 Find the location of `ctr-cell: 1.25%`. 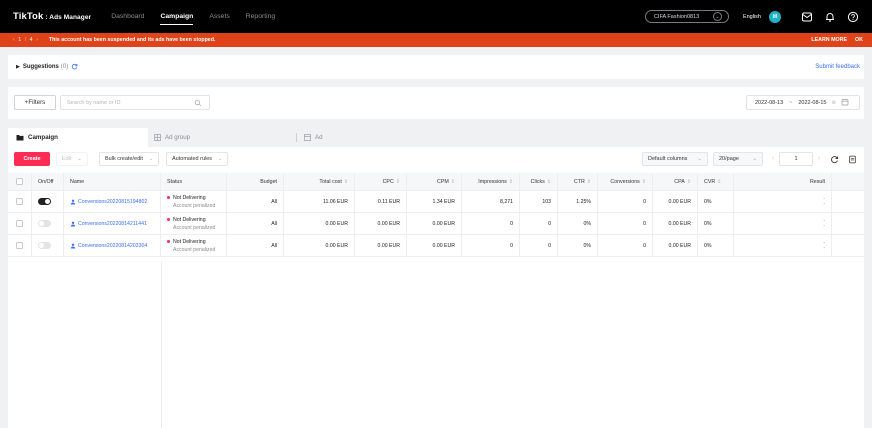

ctr-cell: 1.25% is located at coordinates (578, 201).